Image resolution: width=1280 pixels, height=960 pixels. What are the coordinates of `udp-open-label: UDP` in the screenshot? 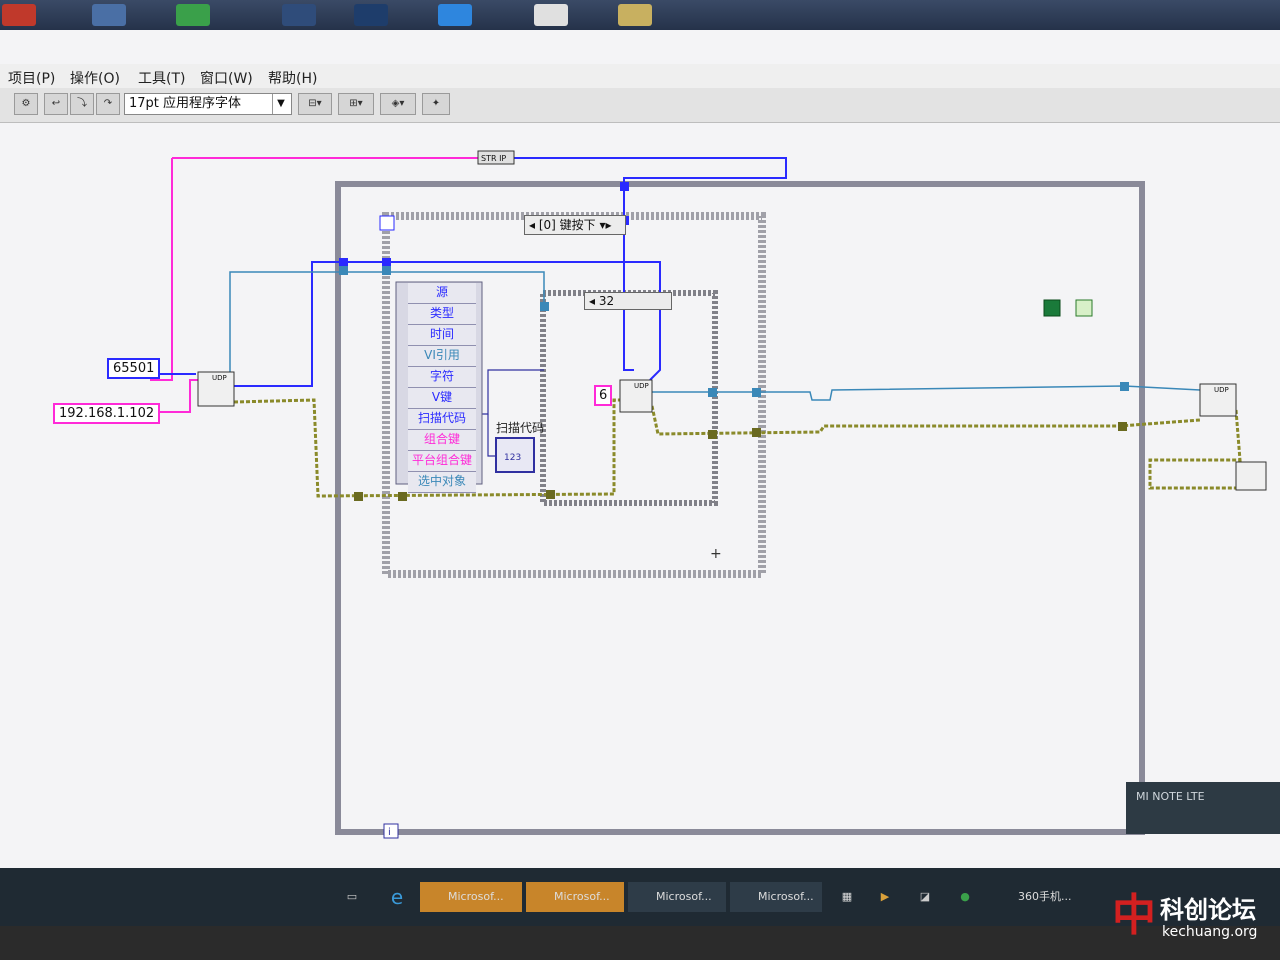 It's located at (219, 378).